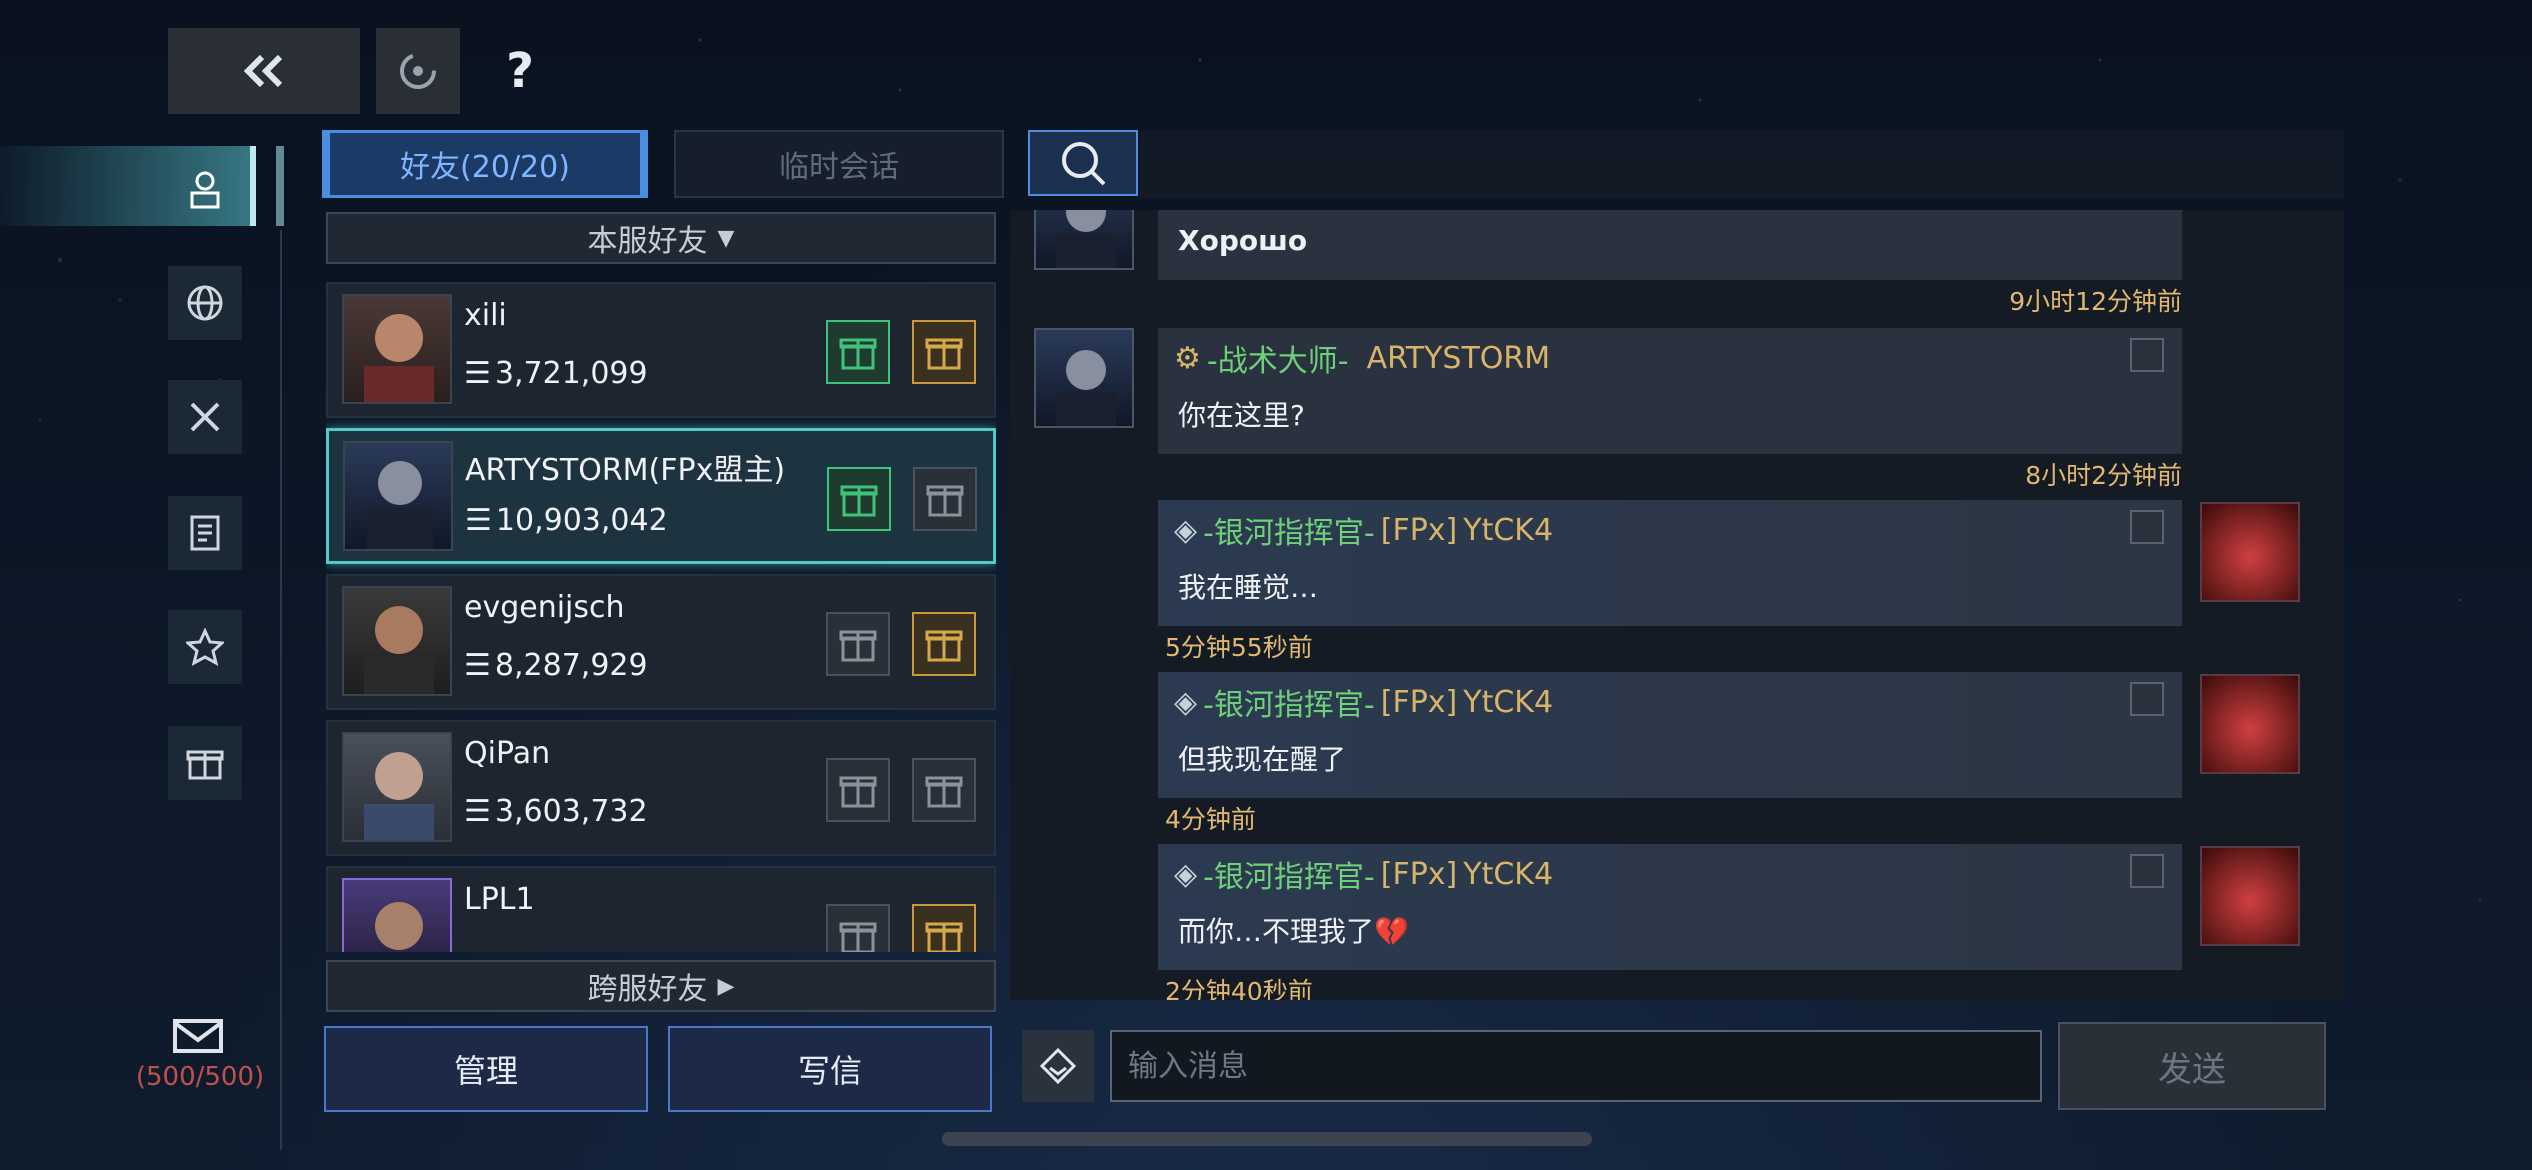  I want to click on mail-count: (500/500), so click(200, 1077).